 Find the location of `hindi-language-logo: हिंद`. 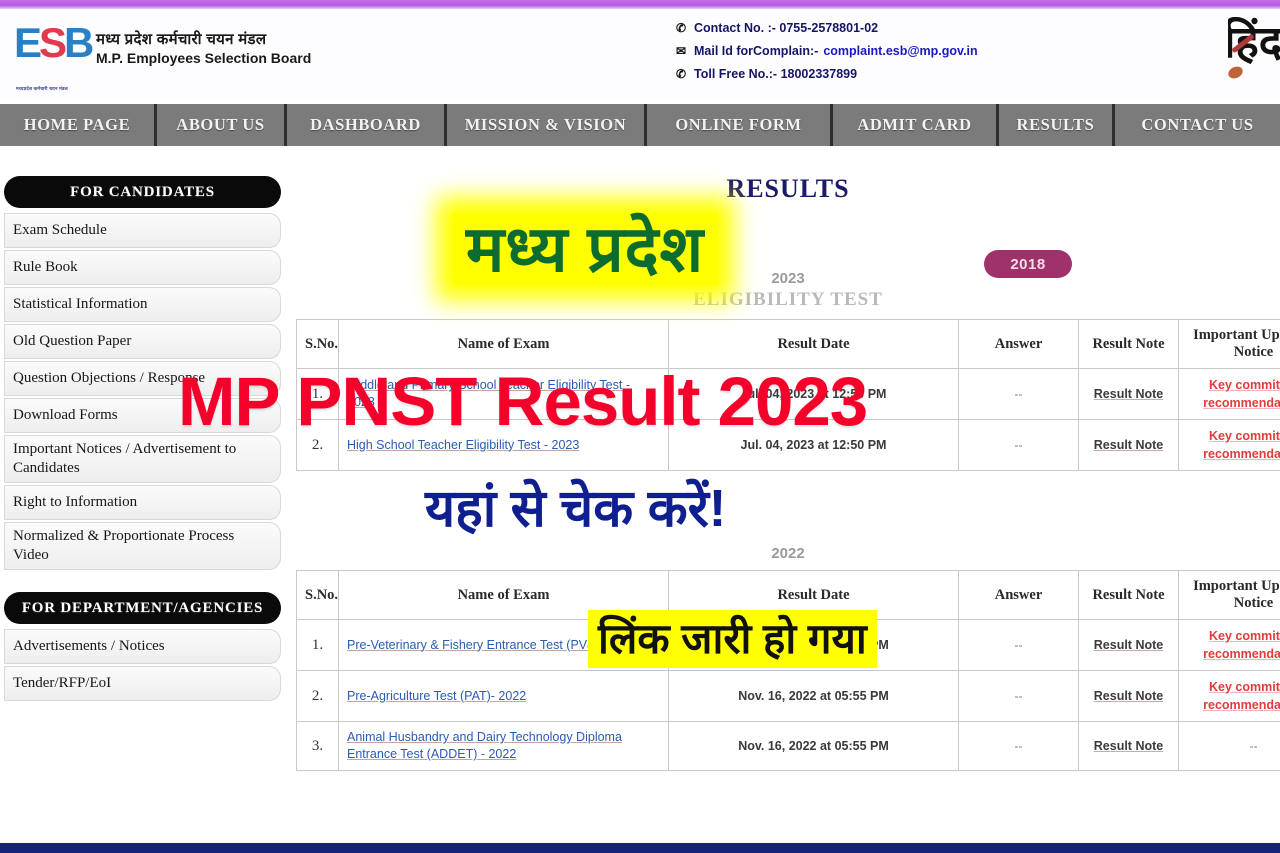

hindi-language-logo: हिंद is located at coordinates (1254, 59).